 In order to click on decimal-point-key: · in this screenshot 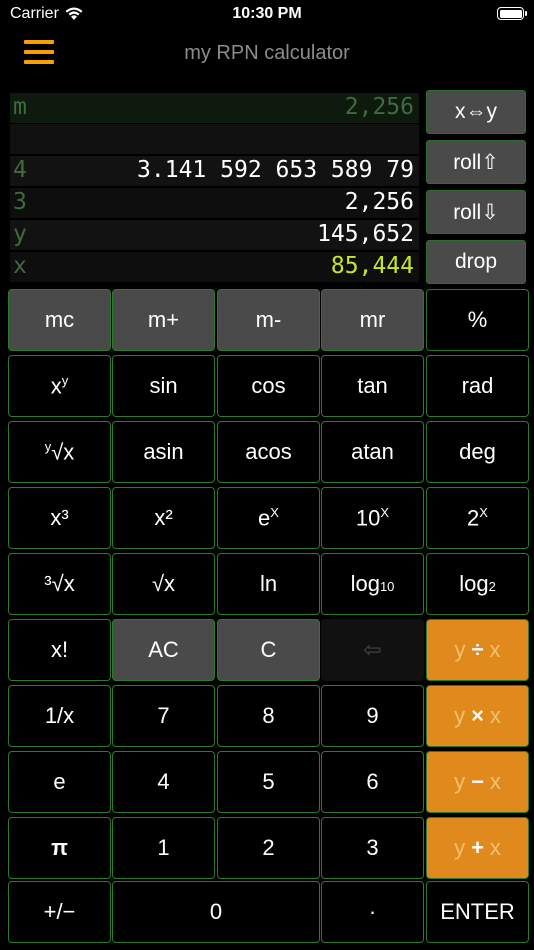, I will do `click(372, 912)`.